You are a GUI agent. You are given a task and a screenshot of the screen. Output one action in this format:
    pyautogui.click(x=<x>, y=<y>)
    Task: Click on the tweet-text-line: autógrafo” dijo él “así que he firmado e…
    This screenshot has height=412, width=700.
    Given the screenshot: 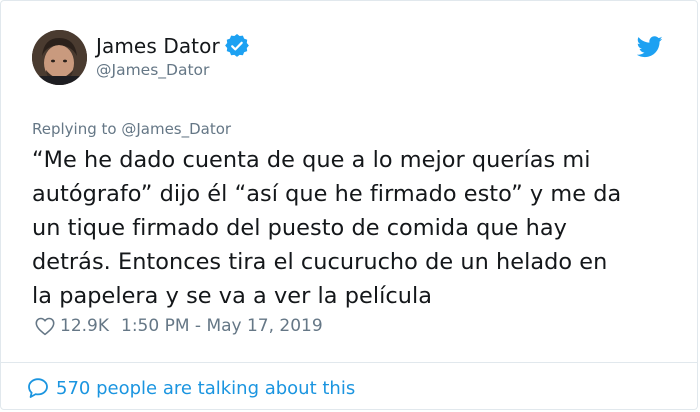 What is the action you would take?
    pyautogui.click(x=327, y=194)
    